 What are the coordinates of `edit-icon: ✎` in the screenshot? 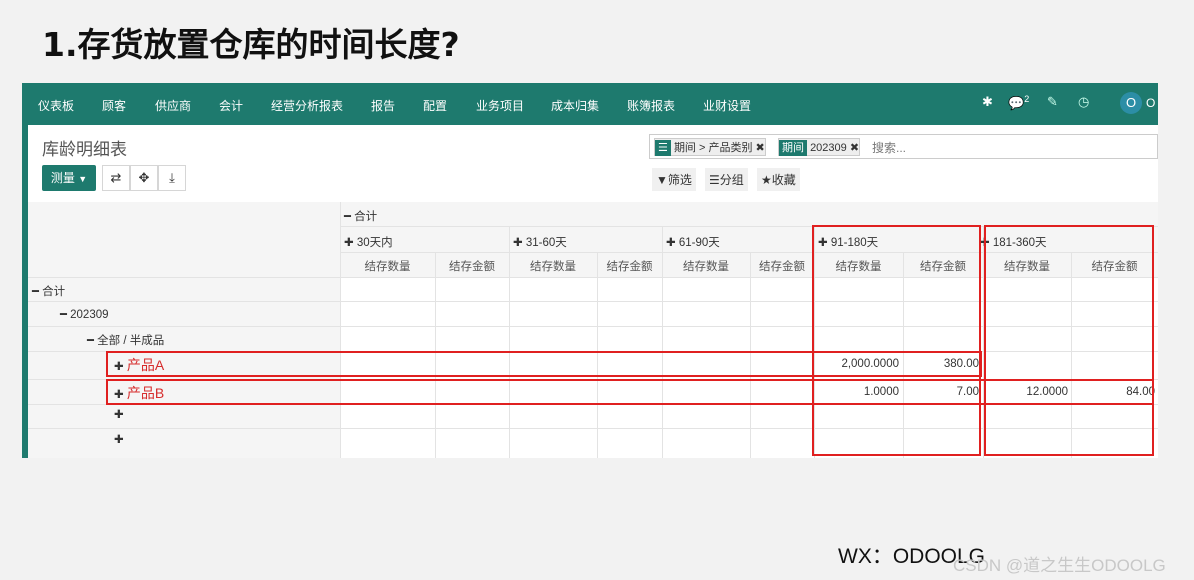 It's located at (1052, 102).